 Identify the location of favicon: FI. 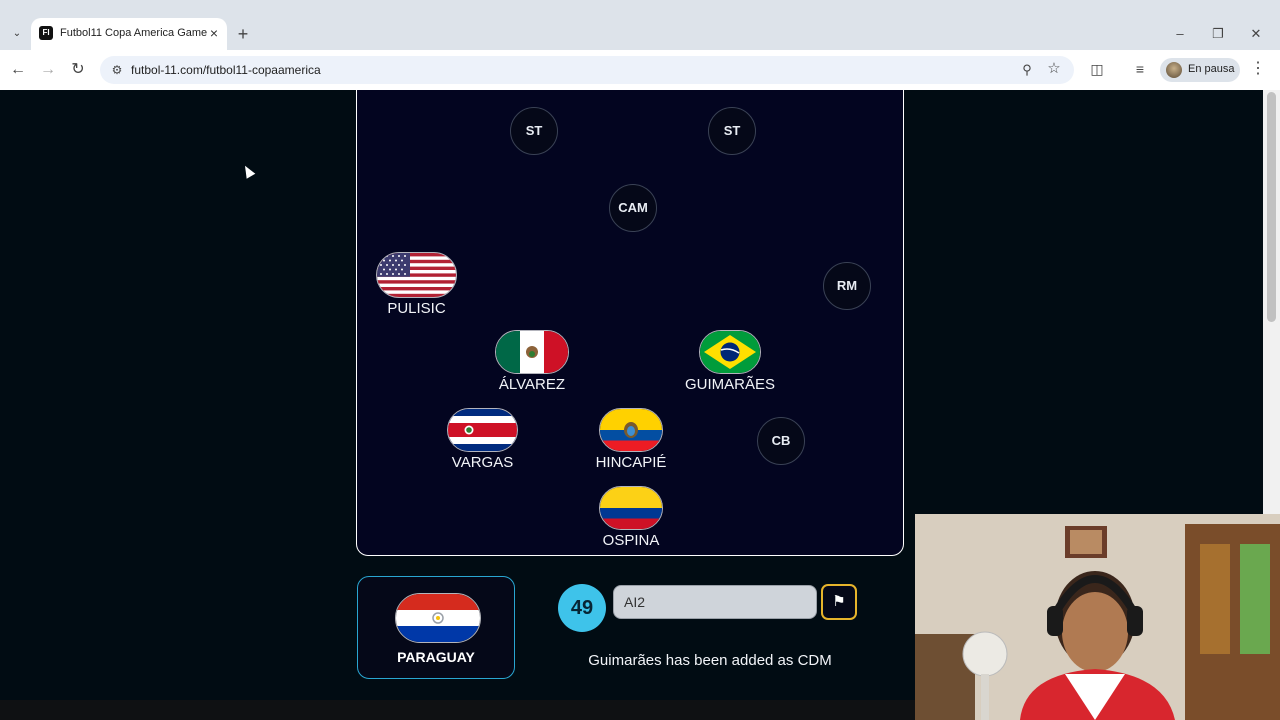
(46, 33).